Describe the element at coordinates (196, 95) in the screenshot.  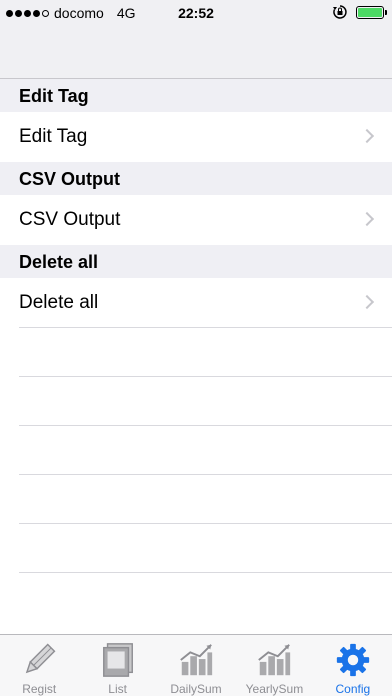
I see `section-header-edit-tag: Edit Tag` at that location.